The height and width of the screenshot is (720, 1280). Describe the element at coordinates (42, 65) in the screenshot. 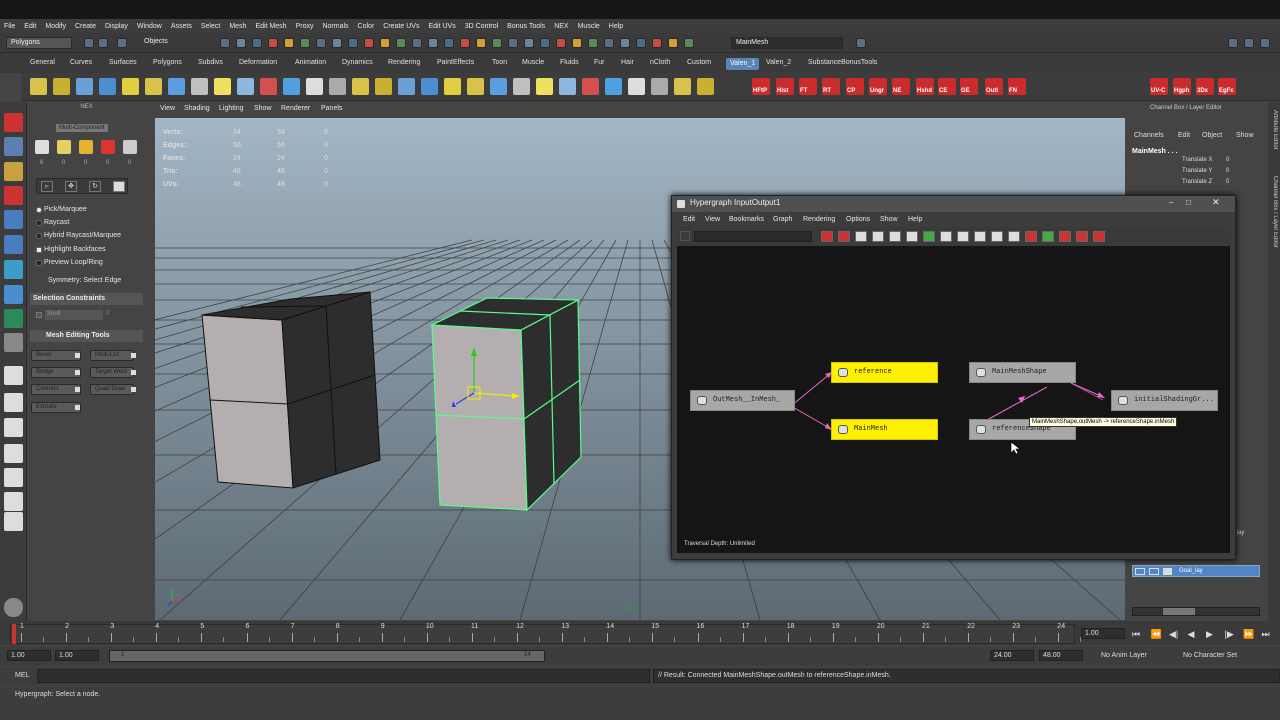

I see `shelf-tab-general: General` at that location.